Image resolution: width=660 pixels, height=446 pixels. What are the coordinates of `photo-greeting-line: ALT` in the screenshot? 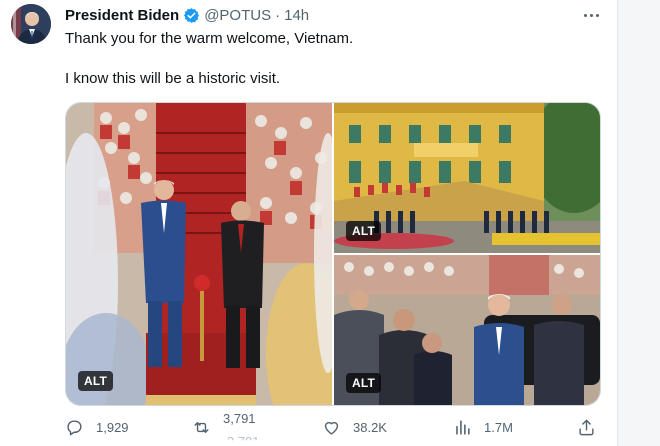 It's located at (467, 330).